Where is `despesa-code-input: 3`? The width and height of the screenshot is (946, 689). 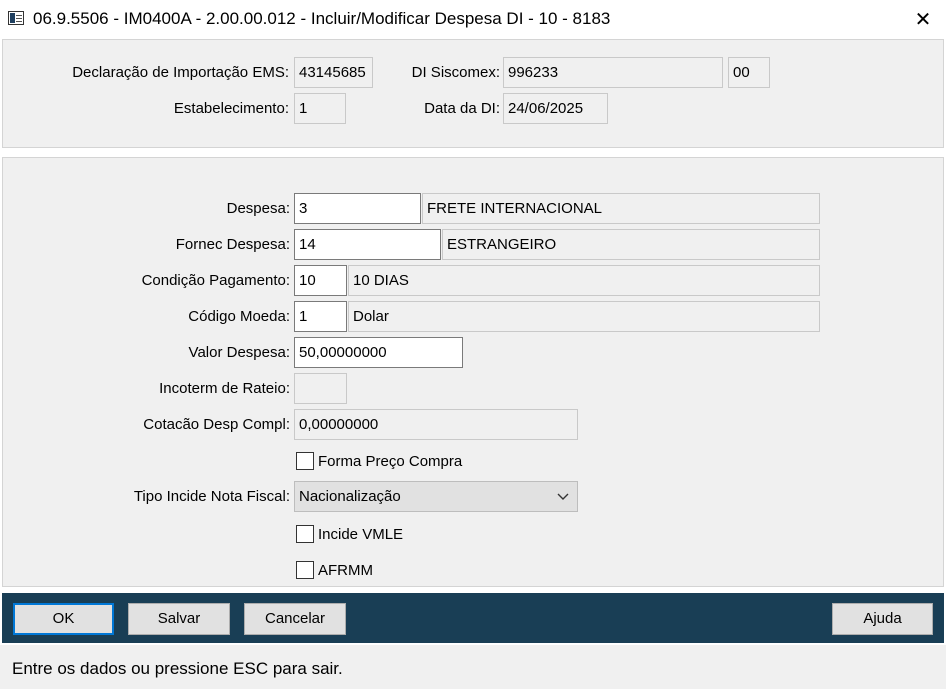
despesa-code-input: 3 is located at coordinates (357, 208).